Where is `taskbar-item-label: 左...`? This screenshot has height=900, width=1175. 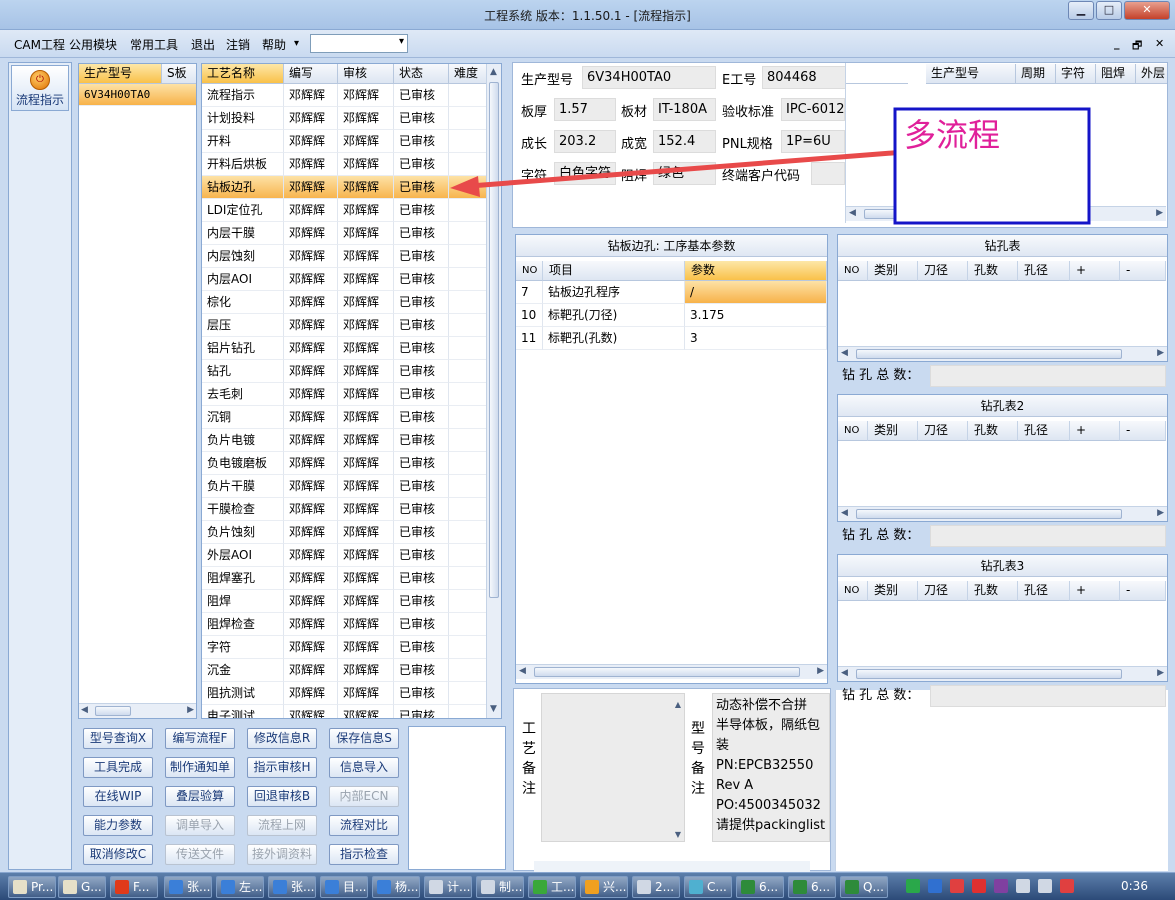 taskbar-item-label: 左... is located at coordinates (251, 887).